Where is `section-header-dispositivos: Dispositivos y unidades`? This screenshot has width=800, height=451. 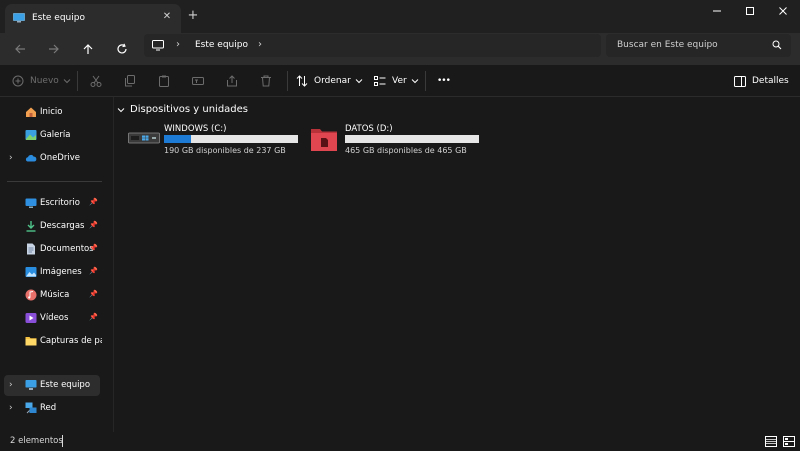 section-header-dispositivos: Dispositivos y unidades is located at coordinates (182, 109).